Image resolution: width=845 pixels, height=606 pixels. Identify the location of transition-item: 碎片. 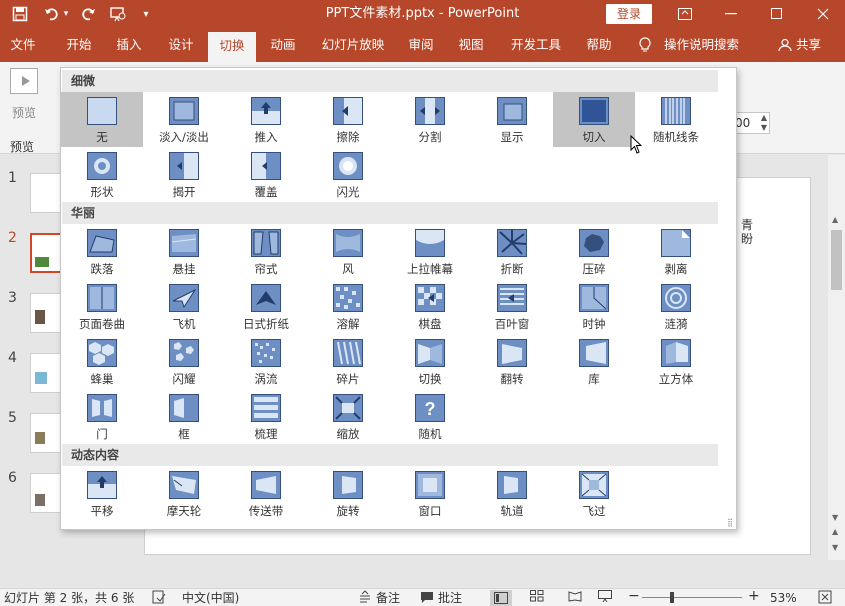
(348, 361).